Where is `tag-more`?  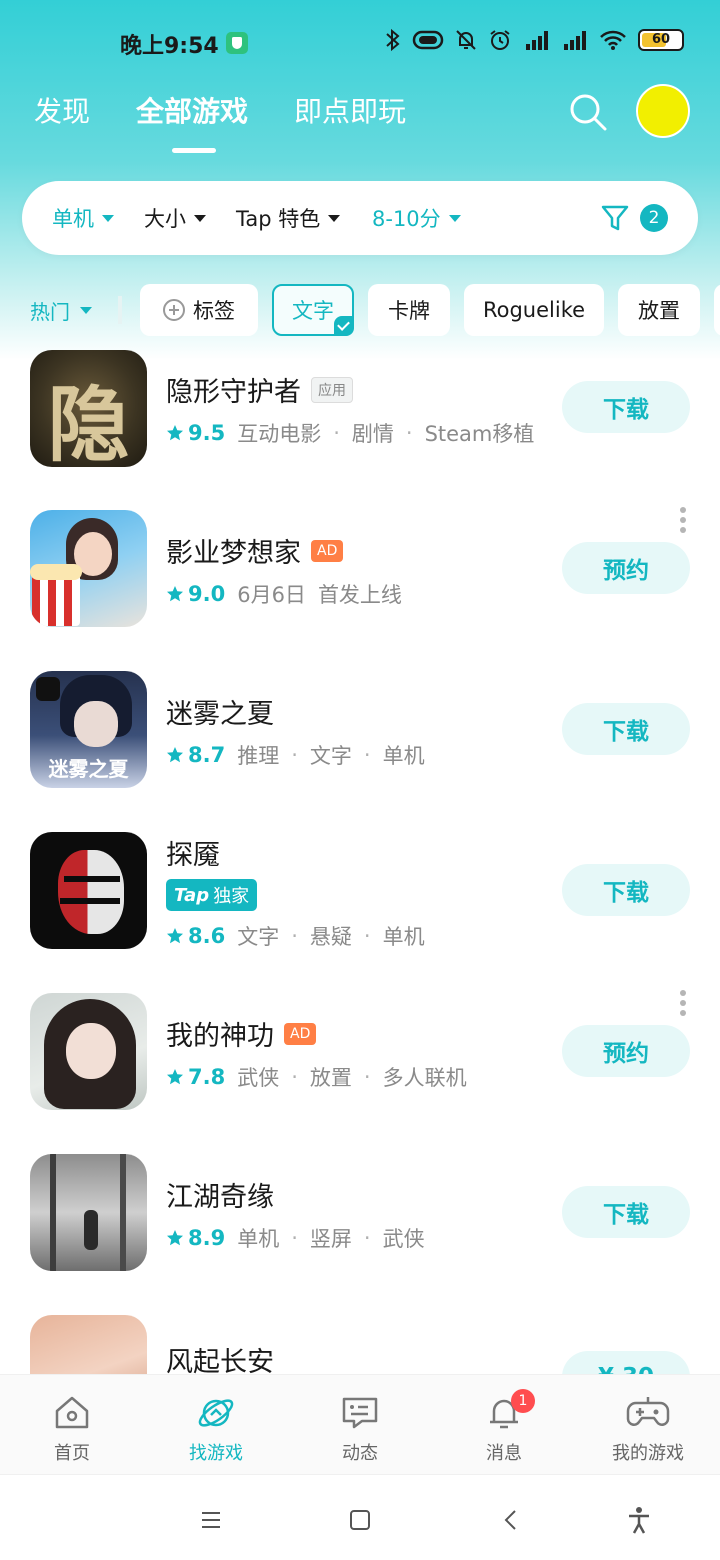 tag-more is located at coordinates (717, 310).